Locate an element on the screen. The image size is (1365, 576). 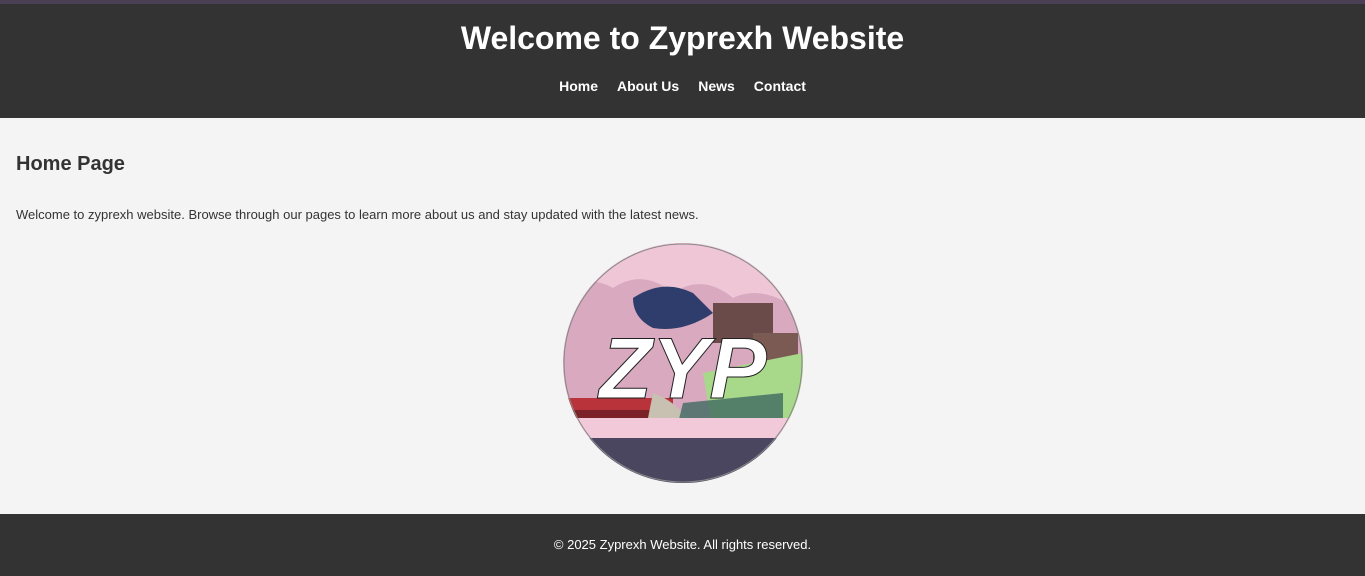
page-heading: Home Page is located at coordinates (70, 164).